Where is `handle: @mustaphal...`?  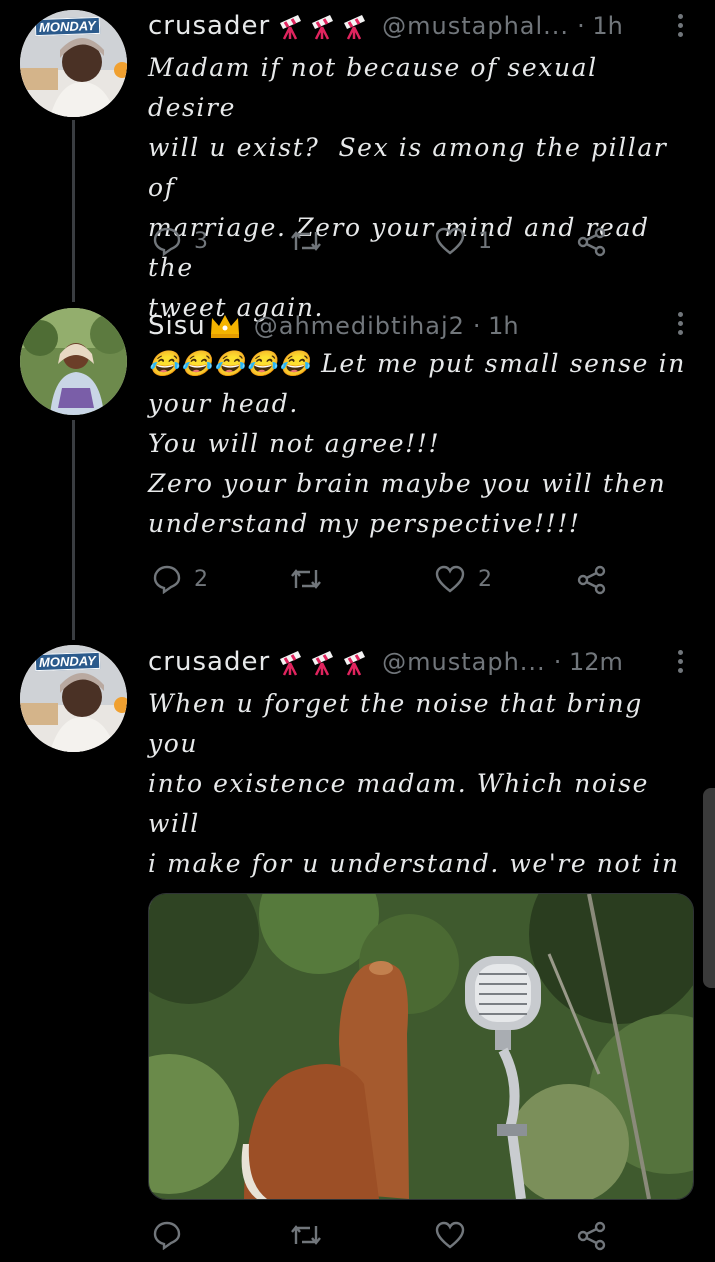 handle: @mustaphal... is located at coordinates (475, 26).